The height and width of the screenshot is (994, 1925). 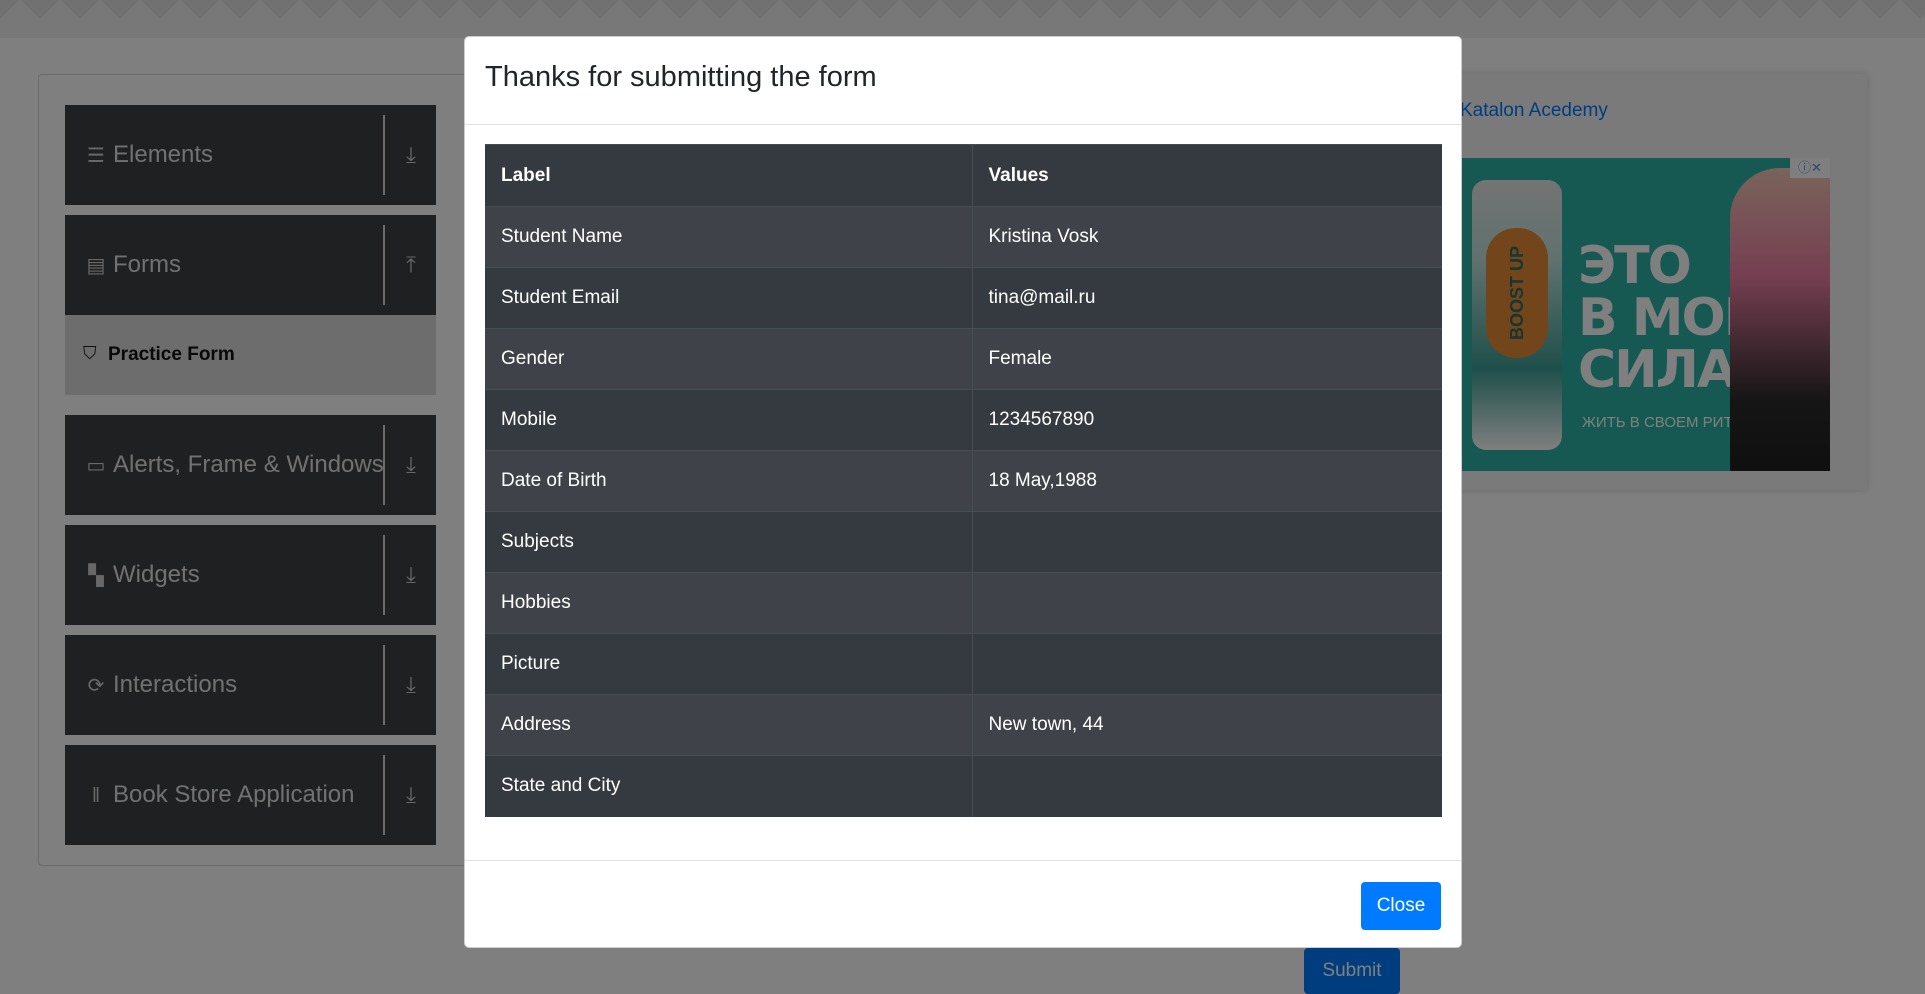 I want to click on modal-footer: Close, so click(x=963, y=904).